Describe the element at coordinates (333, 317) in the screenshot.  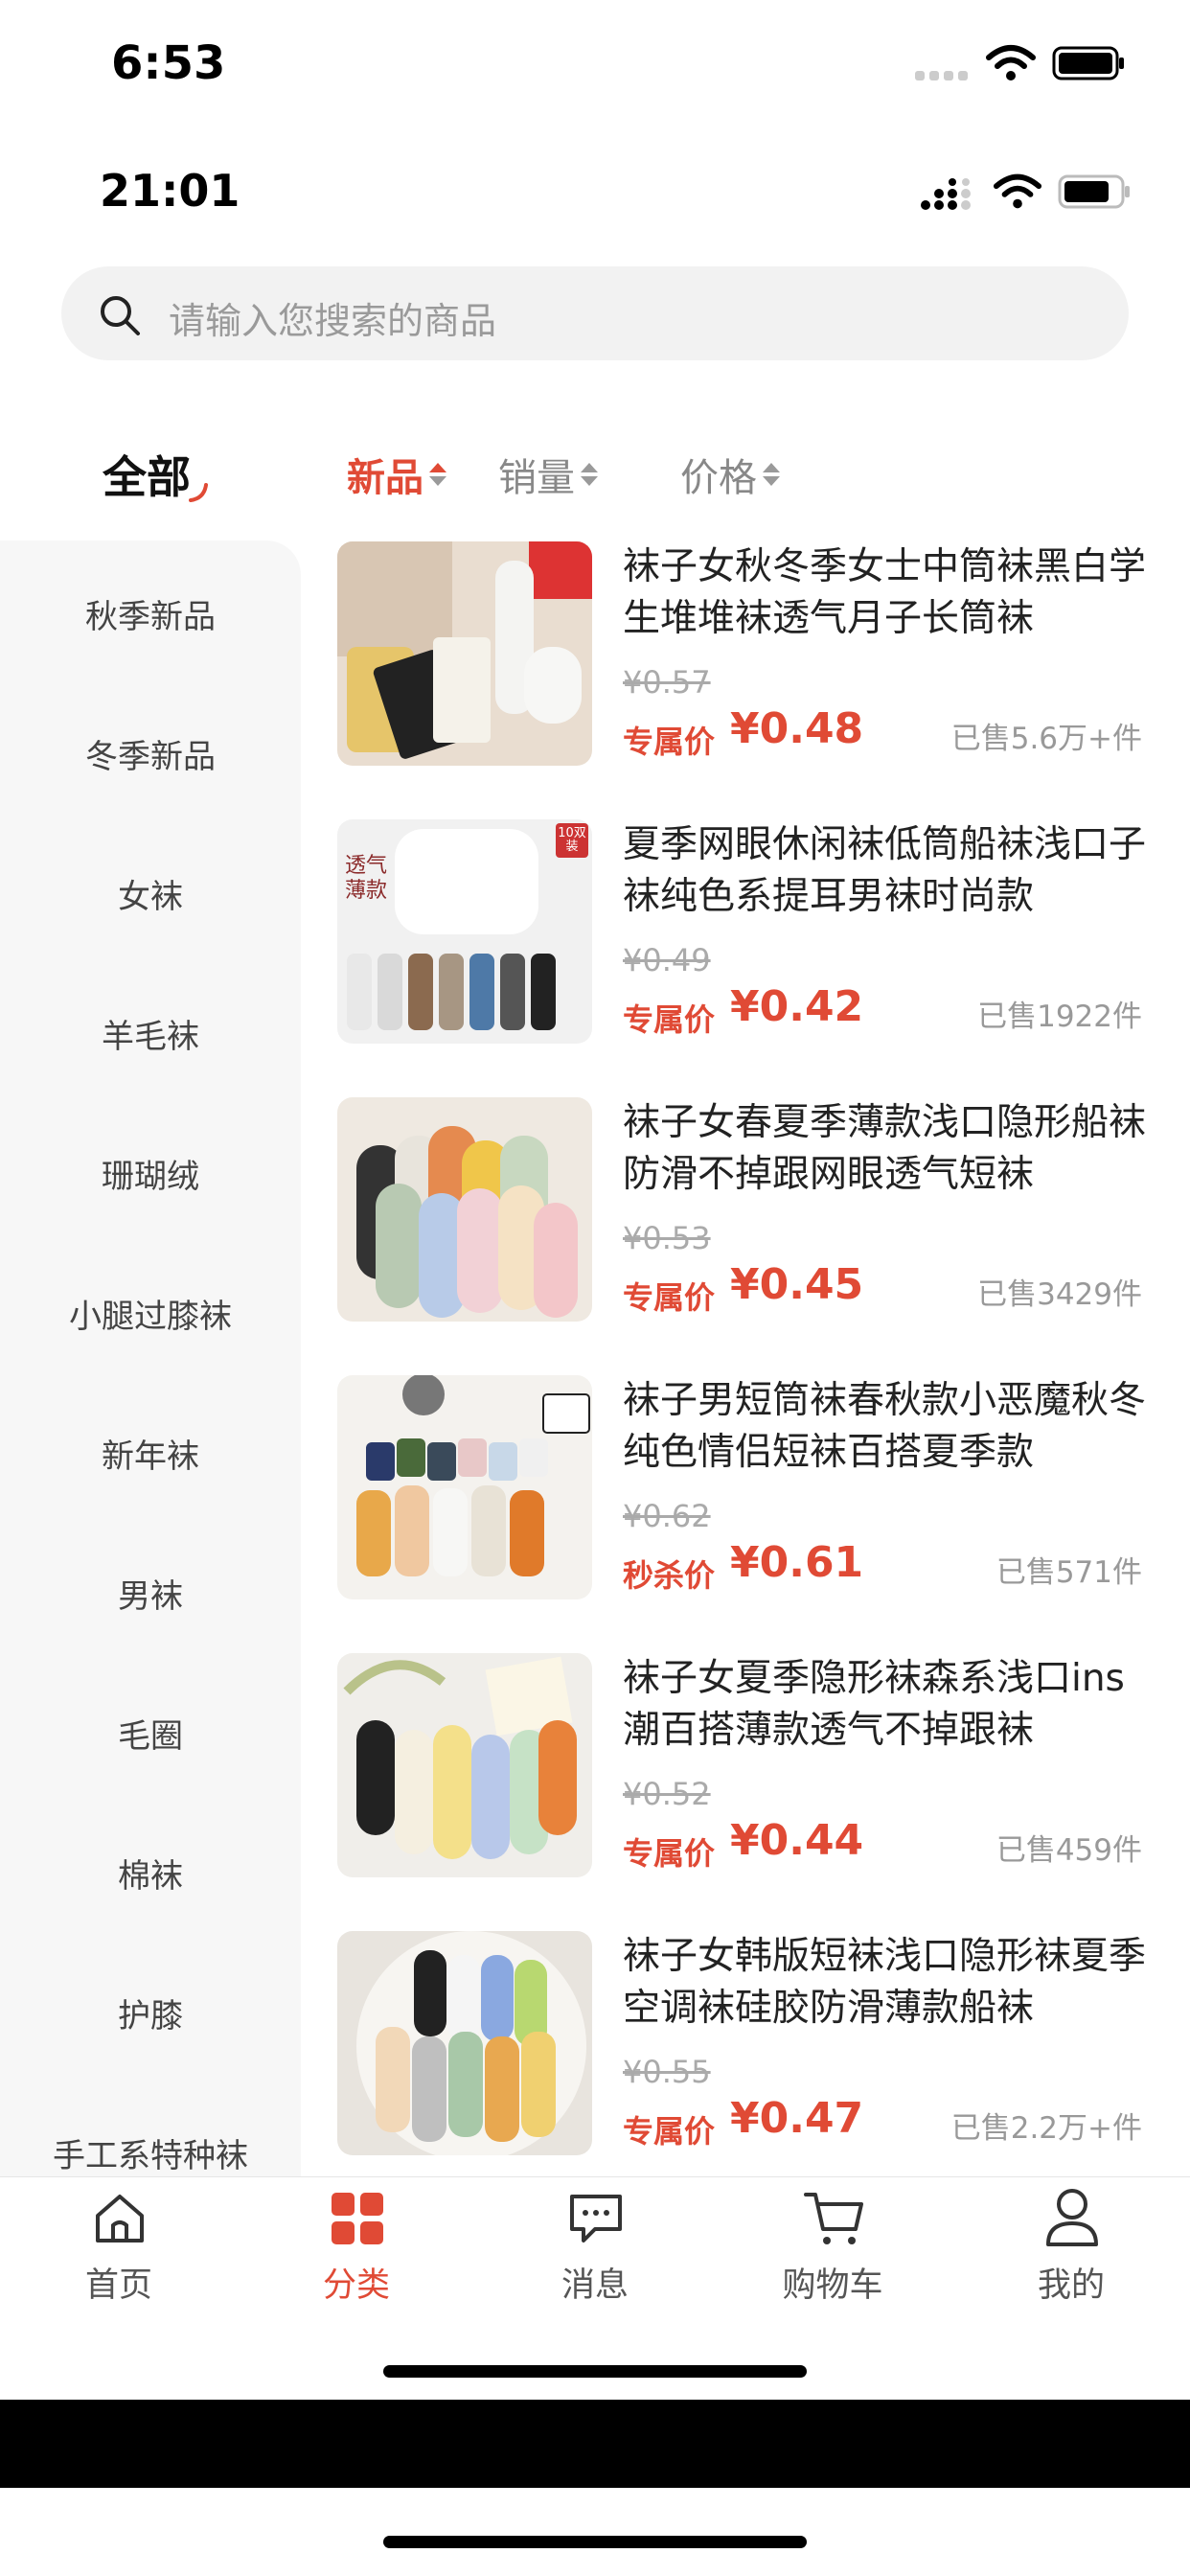
I see `search-input: 请输入您搜索的商品` at that location.